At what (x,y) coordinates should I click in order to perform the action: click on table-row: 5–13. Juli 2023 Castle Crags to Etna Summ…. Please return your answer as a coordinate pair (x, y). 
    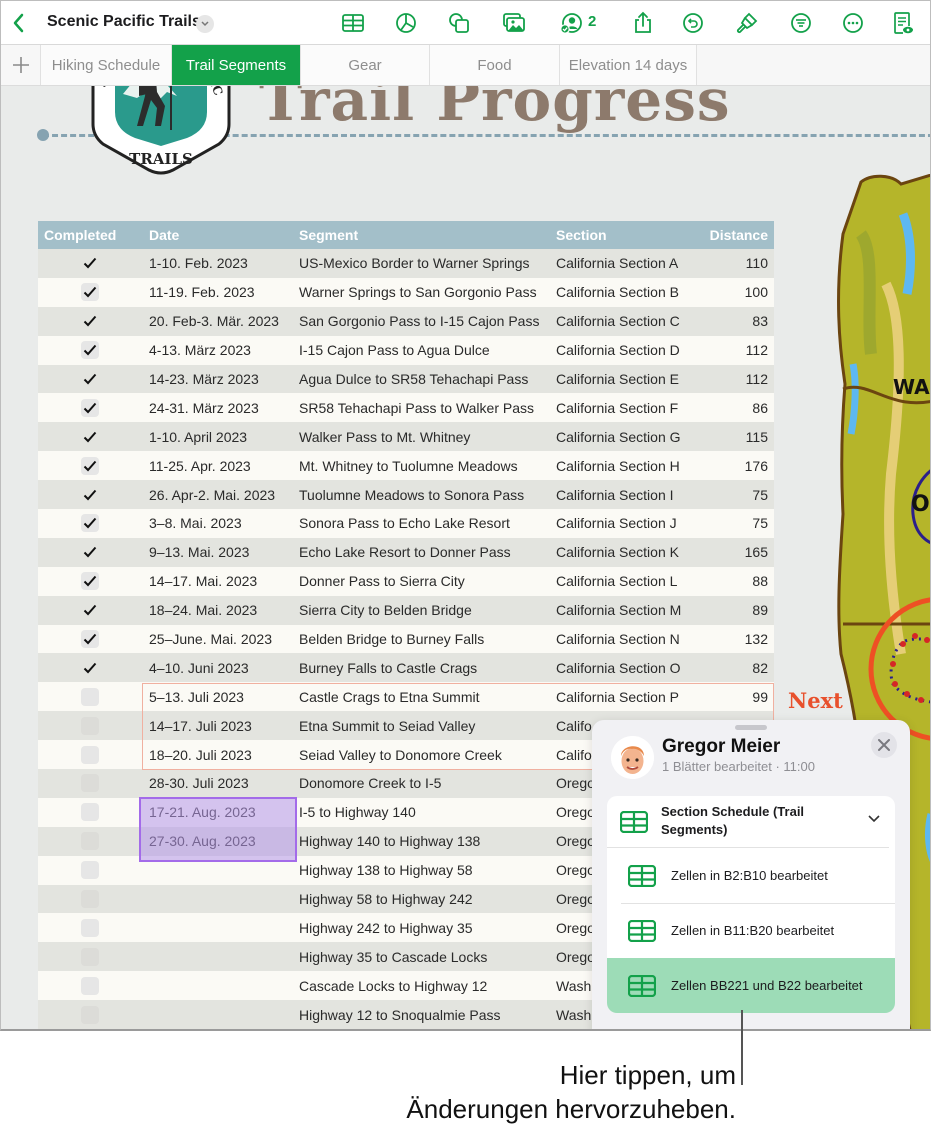
    Looking at the image, I should click on (406, 697).